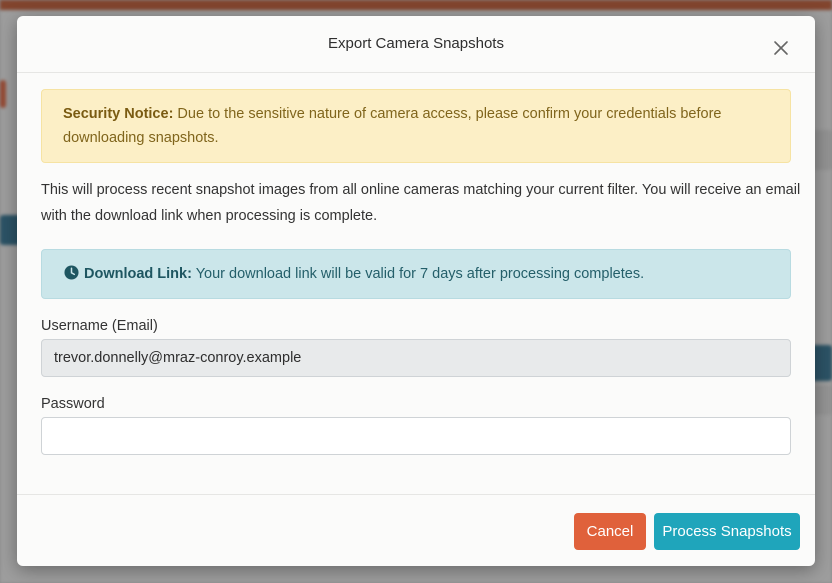 The height and width of the screenshot is (583, 832). Describe the element at coordinates (99, 326) in the screenshot. I see `username-label: Username (Email)` at that location.